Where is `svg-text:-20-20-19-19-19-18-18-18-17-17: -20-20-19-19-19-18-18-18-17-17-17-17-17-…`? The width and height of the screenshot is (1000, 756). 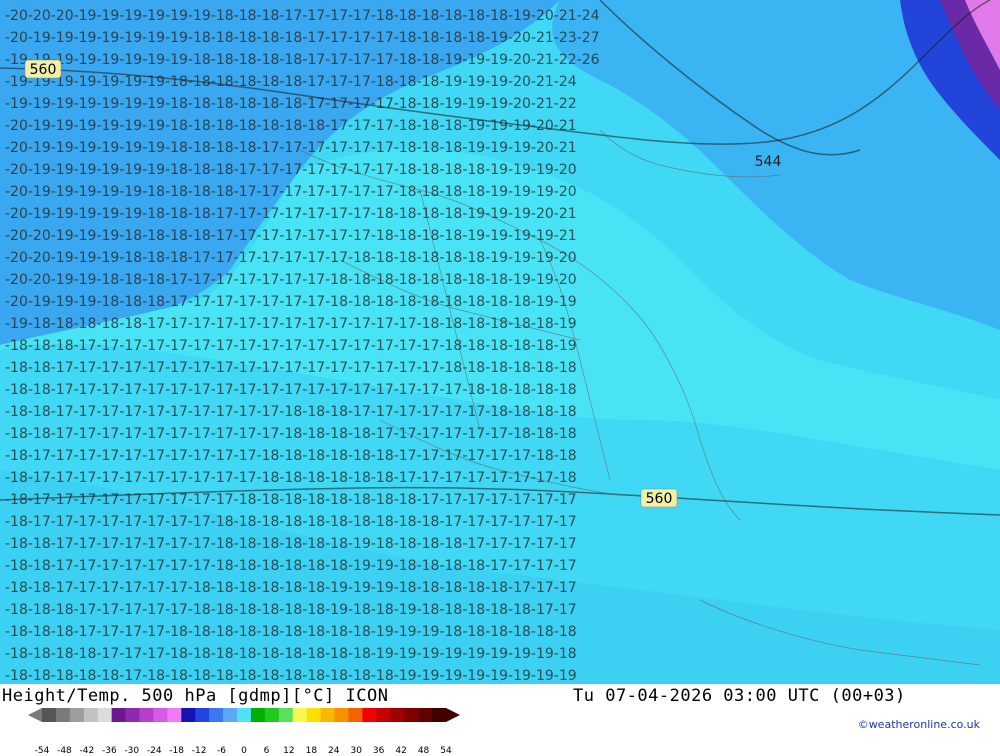 svg-text:-20-20-19-19-19-18-18-18-17-17: -20-20-19-19-19-18-18-18-17-17-17-17-17-… is located at coordinates (291, 258).